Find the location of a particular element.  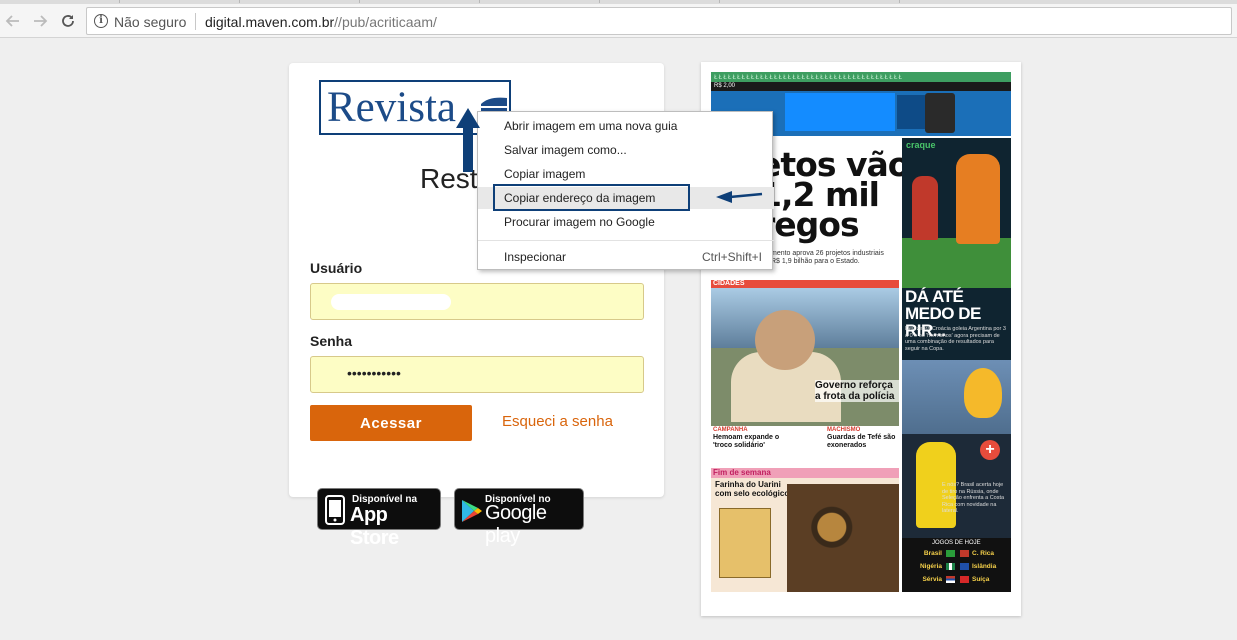

masthead-photo is located at coordinates (940, 113).